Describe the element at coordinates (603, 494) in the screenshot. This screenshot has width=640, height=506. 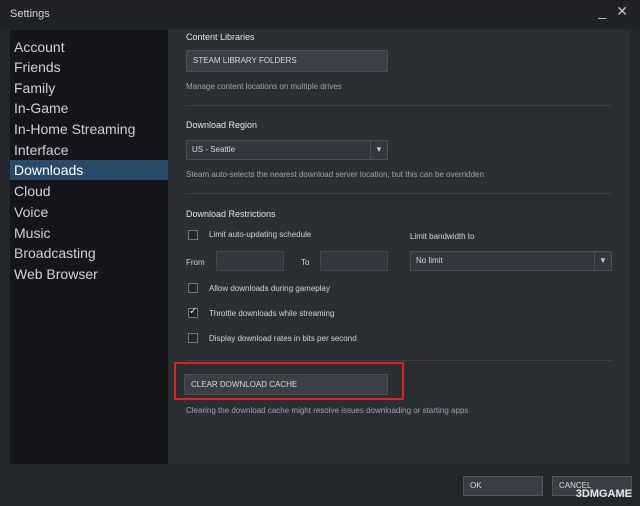
I see `watermark-logo: 3DMGAME` at that location.